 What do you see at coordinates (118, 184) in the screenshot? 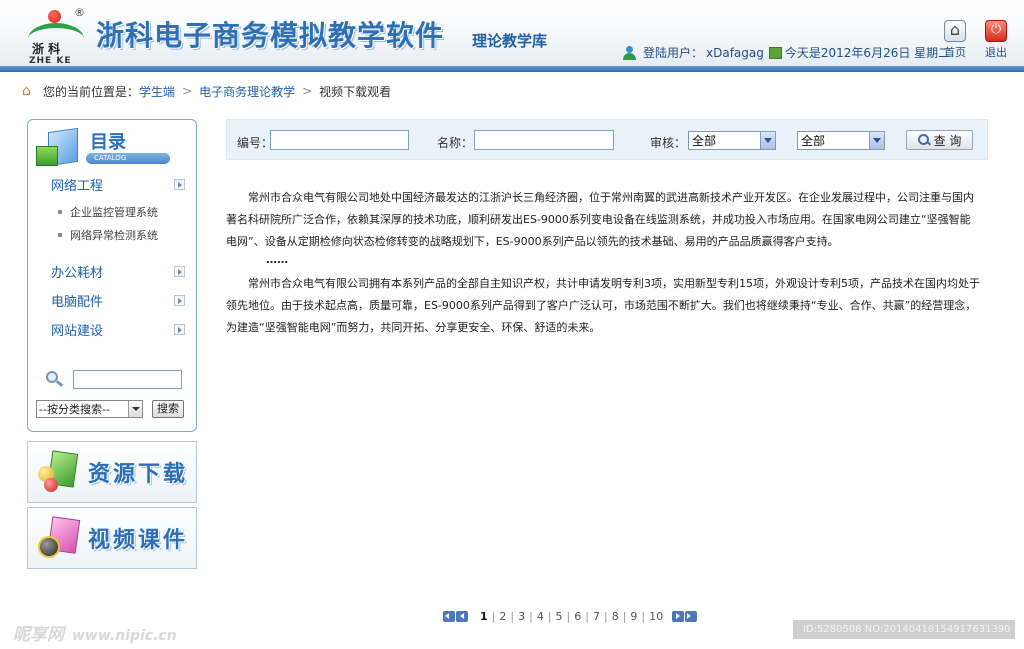
I see `sidebar-item-network-engineering: 网络工程` at bounding box center [118, 184].